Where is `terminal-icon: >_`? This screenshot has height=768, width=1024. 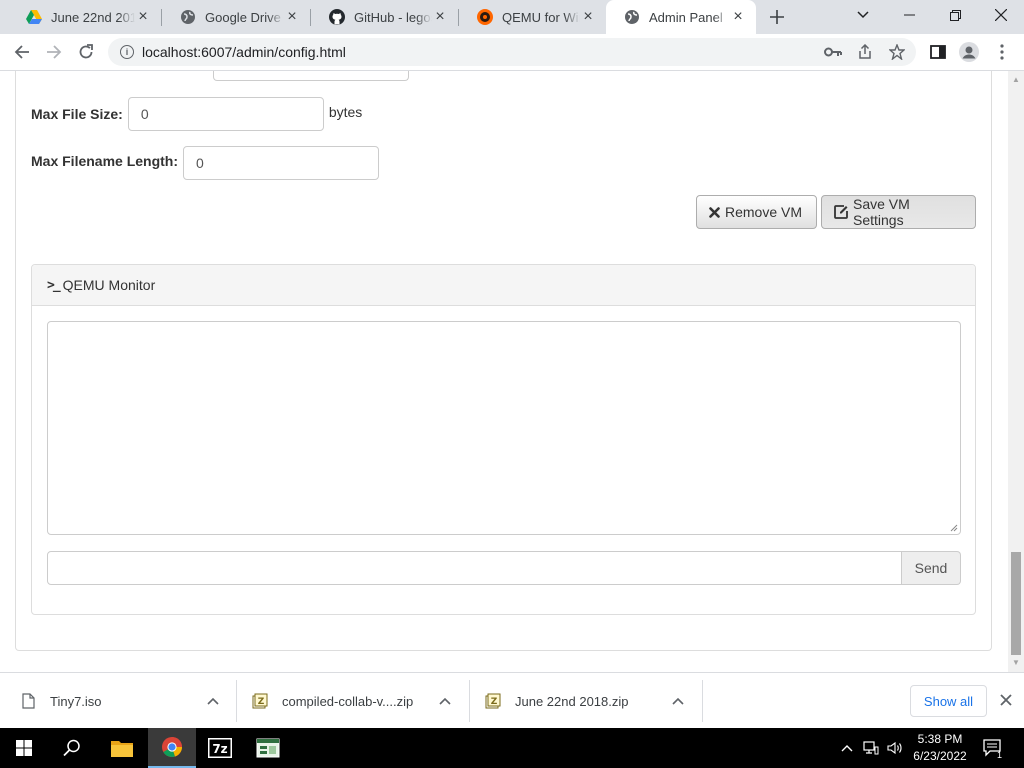
terminal-icon: >_ is located at coordinates (54, 285).